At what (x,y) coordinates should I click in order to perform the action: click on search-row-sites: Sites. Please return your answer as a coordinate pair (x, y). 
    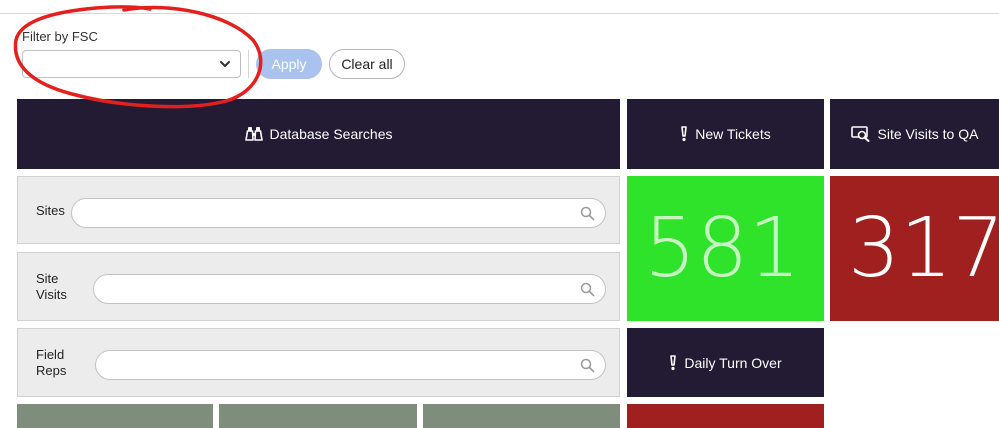
    Looking at the image, I should click on (318, 210).